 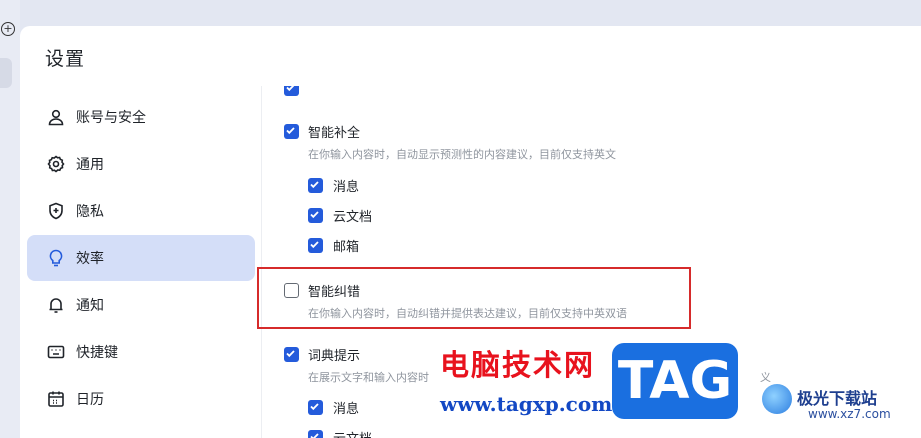 I want to click on smart-complete-docs-checkbox, so click(x=315, y=215).